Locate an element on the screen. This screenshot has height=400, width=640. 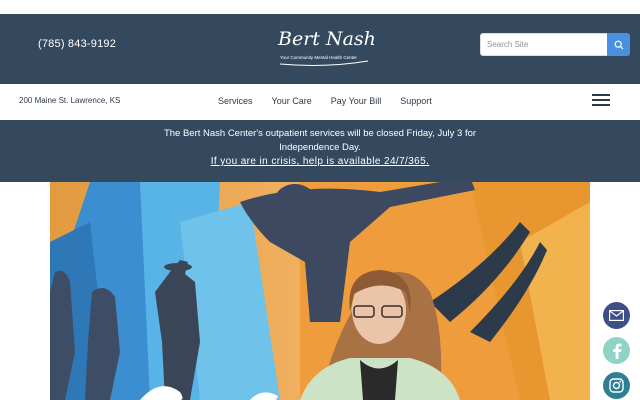
email-icon is located at coordinates (616, 315).